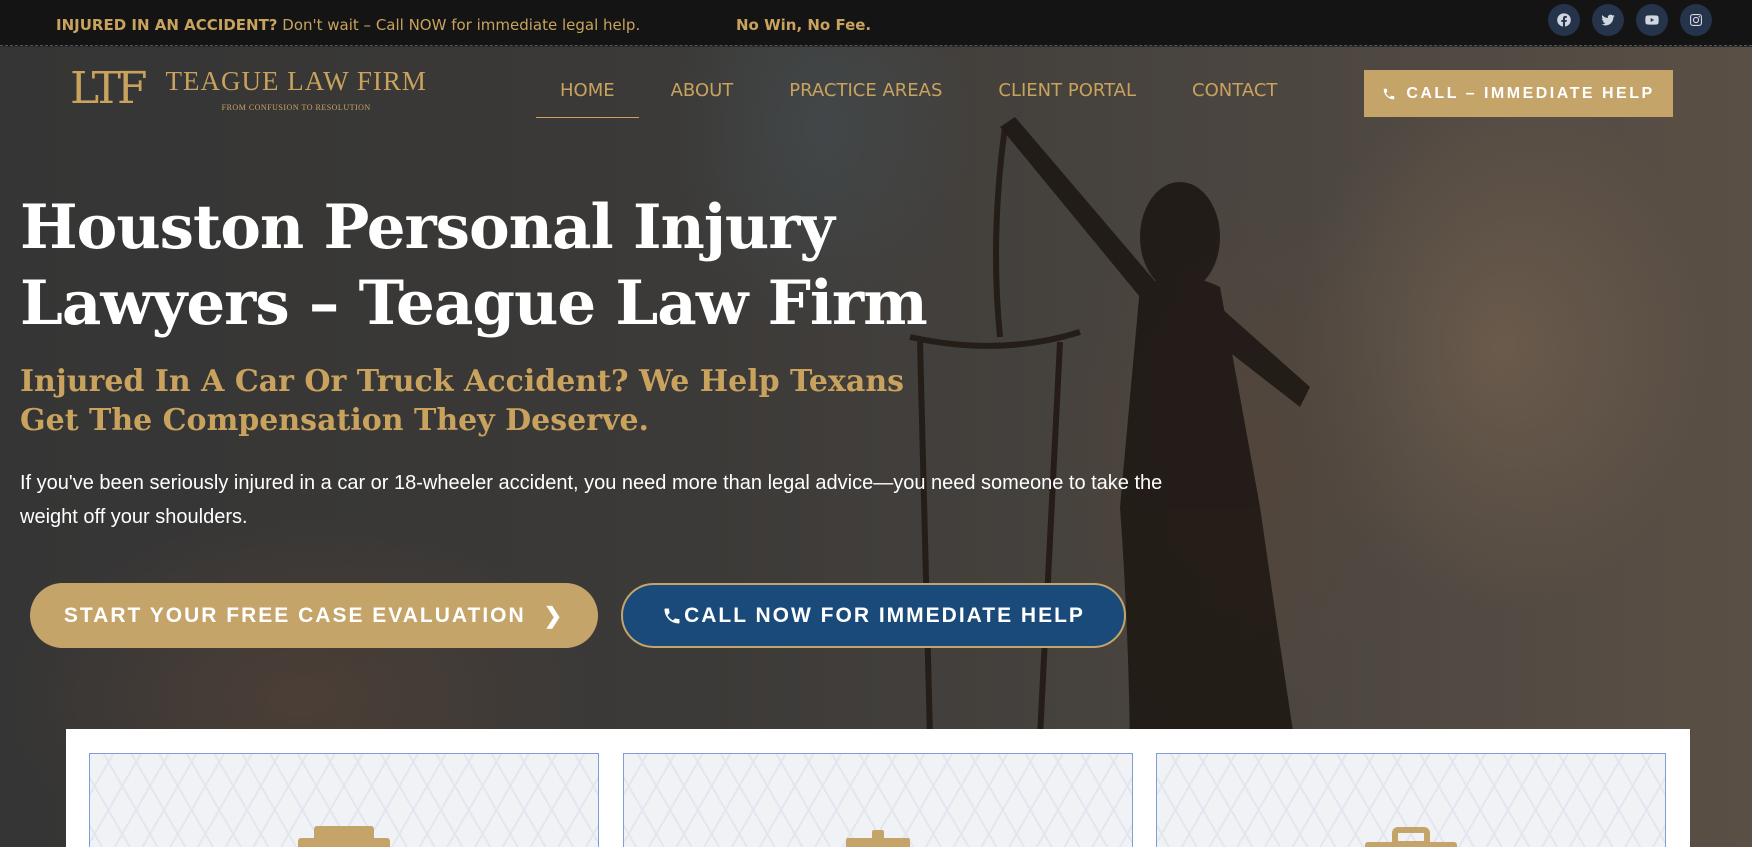 The height and width of the screenshot is (847, 1752). I want to click on gavel-icon, so click(878, 838).